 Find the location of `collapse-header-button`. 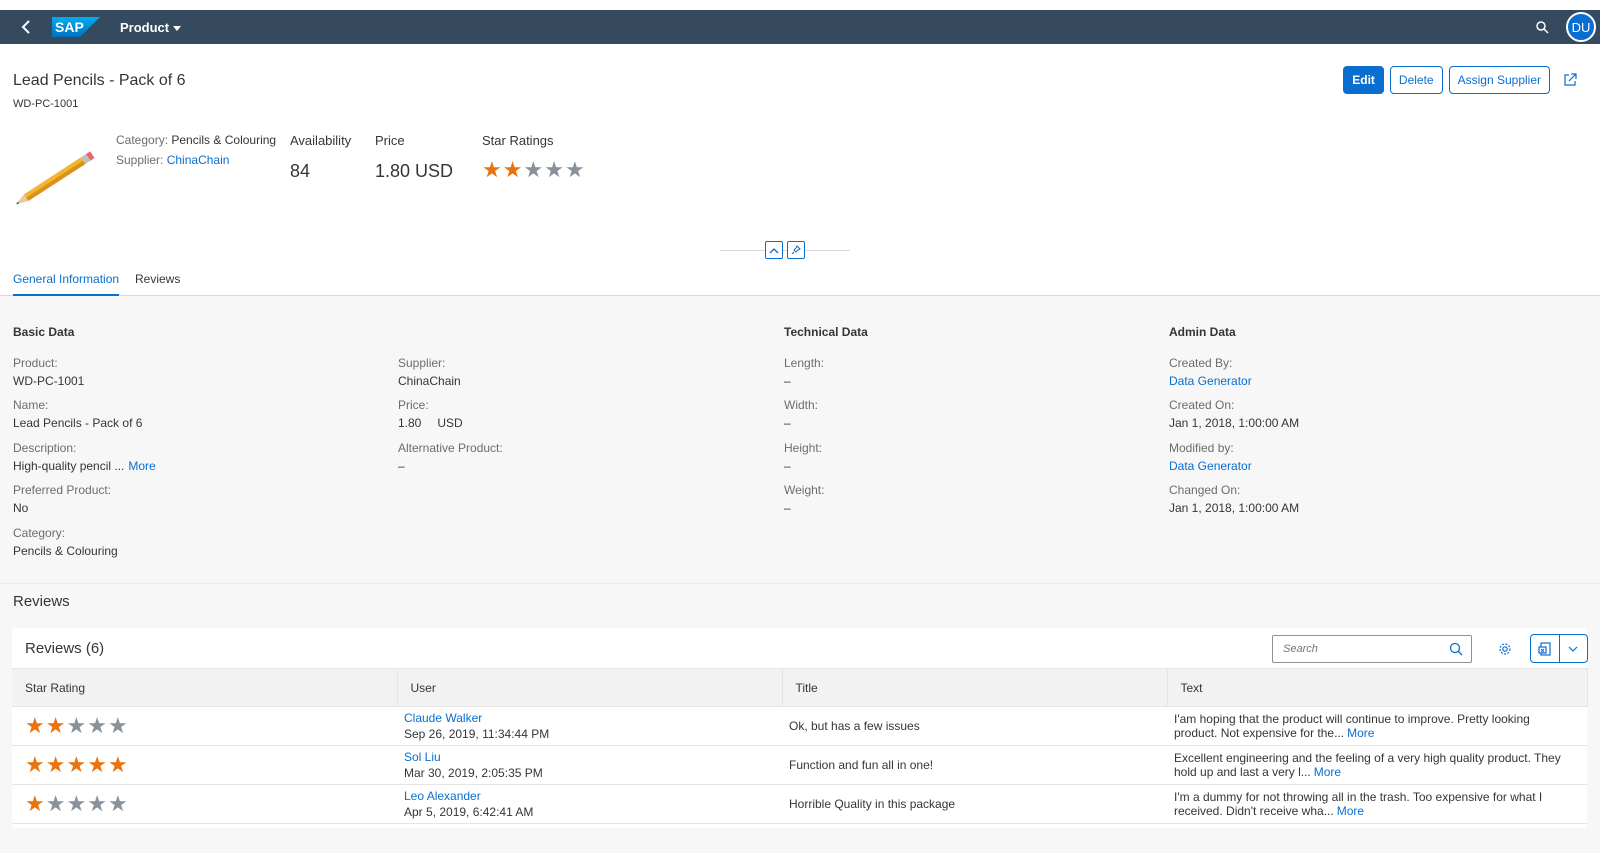

collapse-header-button is located at coordinates (774, 250).